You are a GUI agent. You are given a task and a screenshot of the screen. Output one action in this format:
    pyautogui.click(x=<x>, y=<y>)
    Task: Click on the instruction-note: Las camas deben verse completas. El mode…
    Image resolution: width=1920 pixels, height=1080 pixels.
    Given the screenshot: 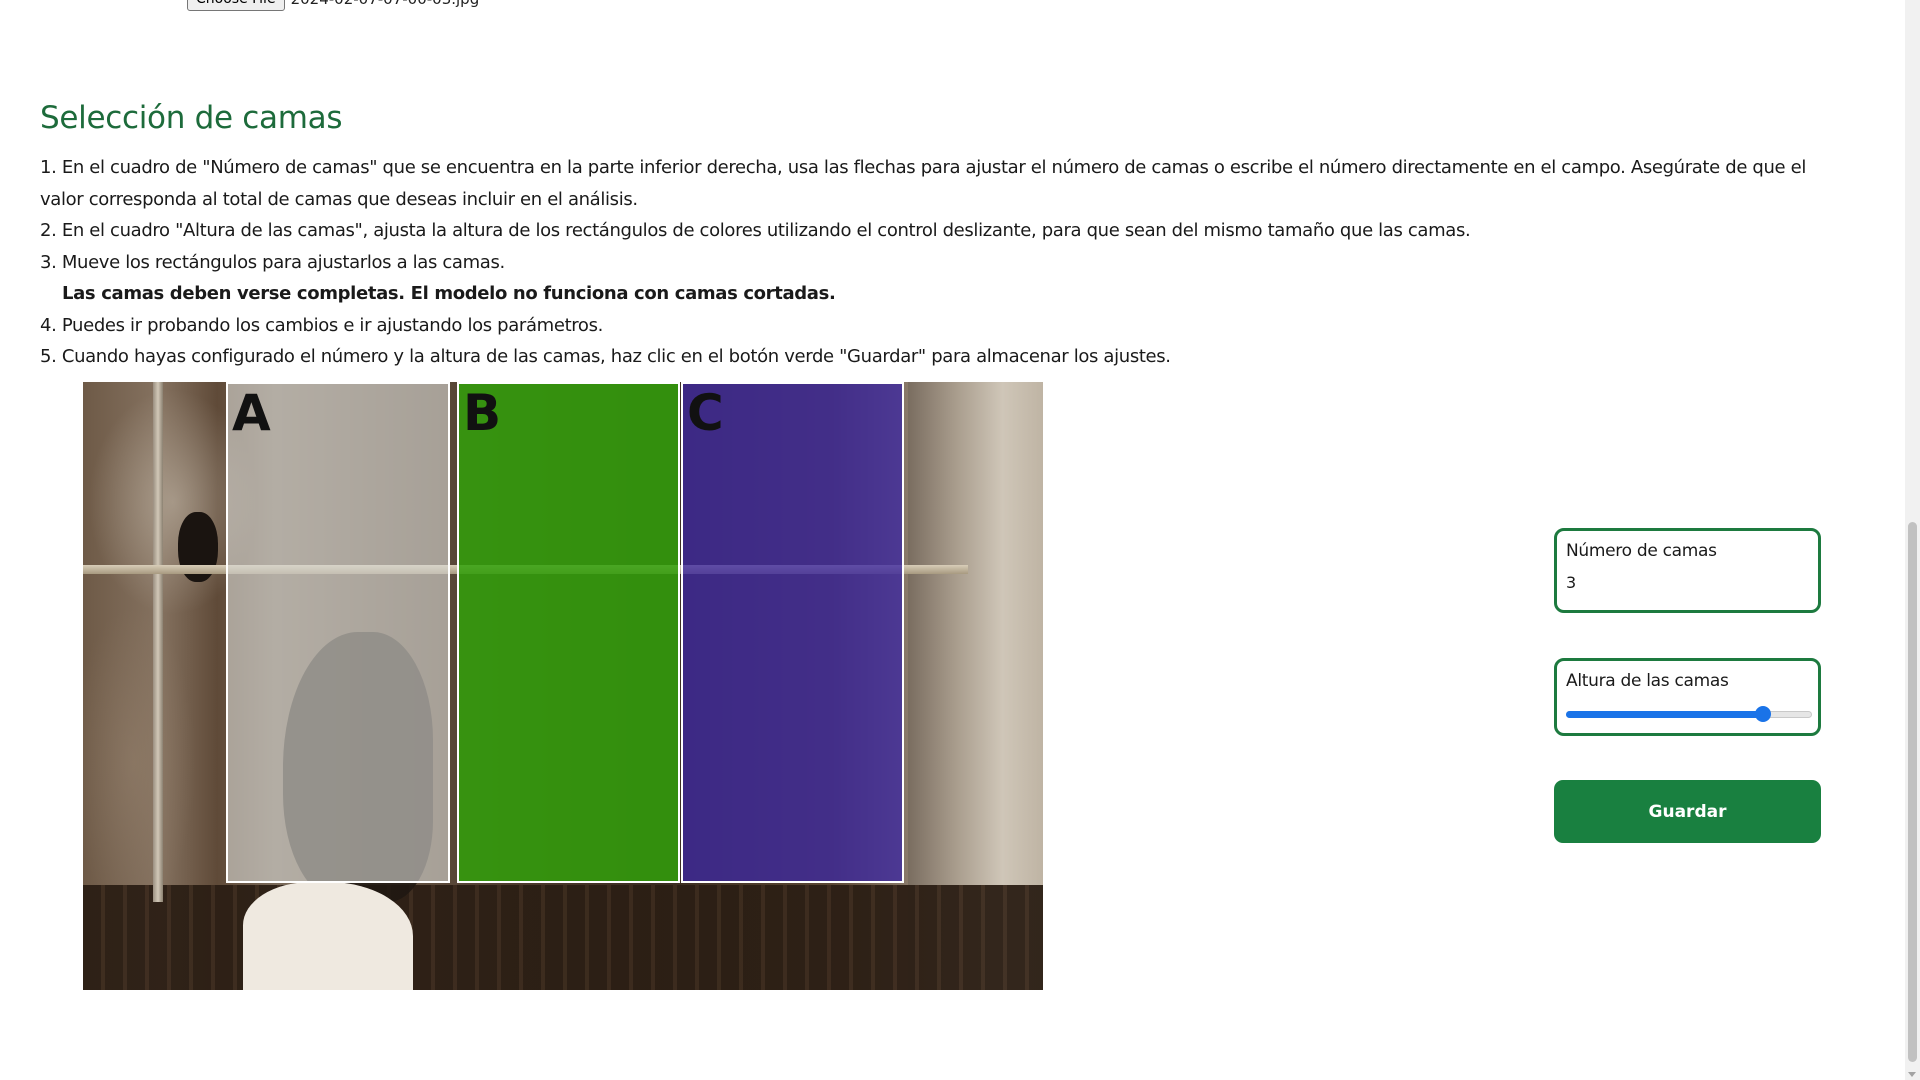 What is the action you would take?
    pyautogui.click(x=449, y=293)
    